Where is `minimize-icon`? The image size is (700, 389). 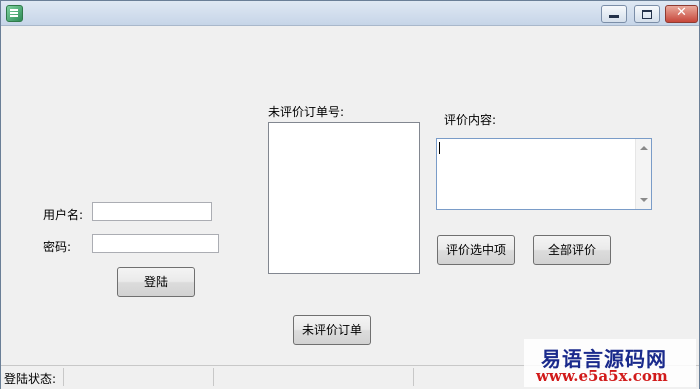
minimize-icon is located at coordinates (614, 16).